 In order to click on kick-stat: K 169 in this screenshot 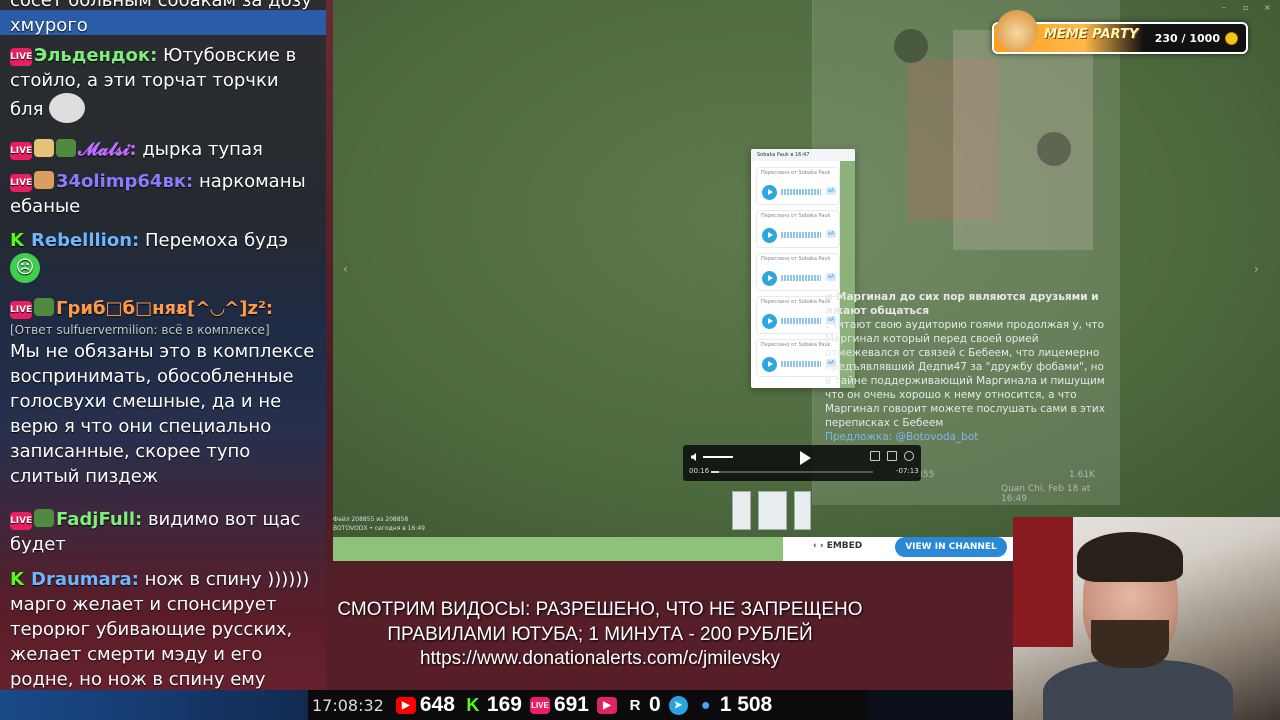, I will do `click(492, 705)`.